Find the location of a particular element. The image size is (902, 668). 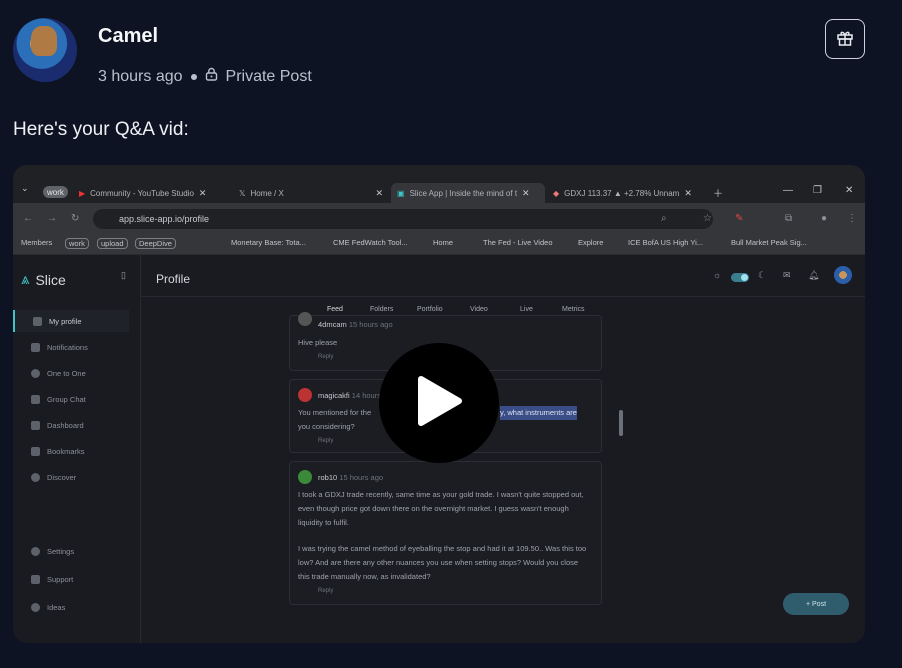

tab-live: Live is located at coordinates (526, 309).